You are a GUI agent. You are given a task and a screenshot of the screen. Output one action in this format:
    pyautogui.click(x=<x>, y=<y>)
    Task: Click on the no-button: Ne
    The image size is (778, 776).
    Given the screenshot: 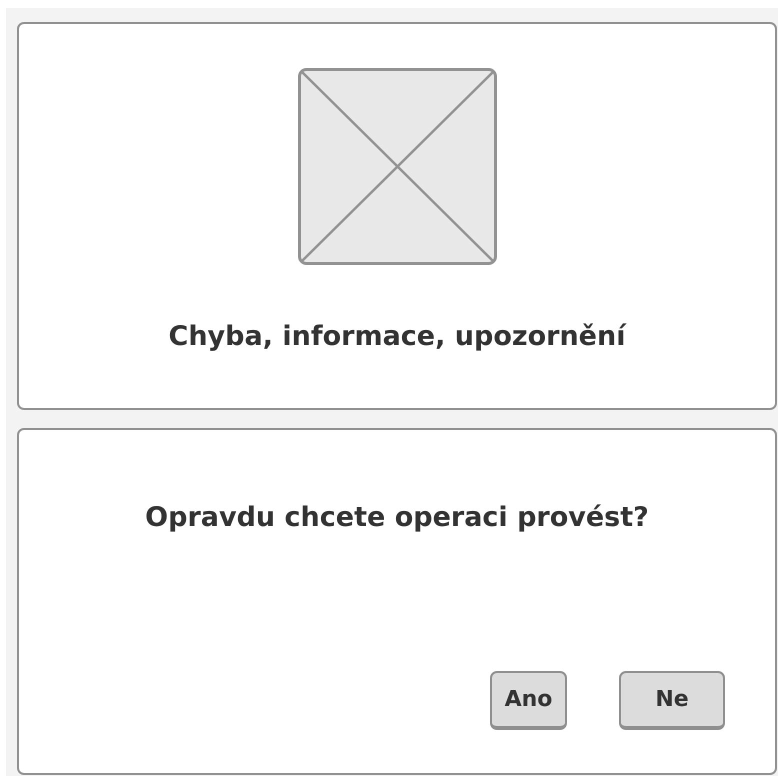 What is the action you would take?
    pyautogui.click(x=672, y=700)
    